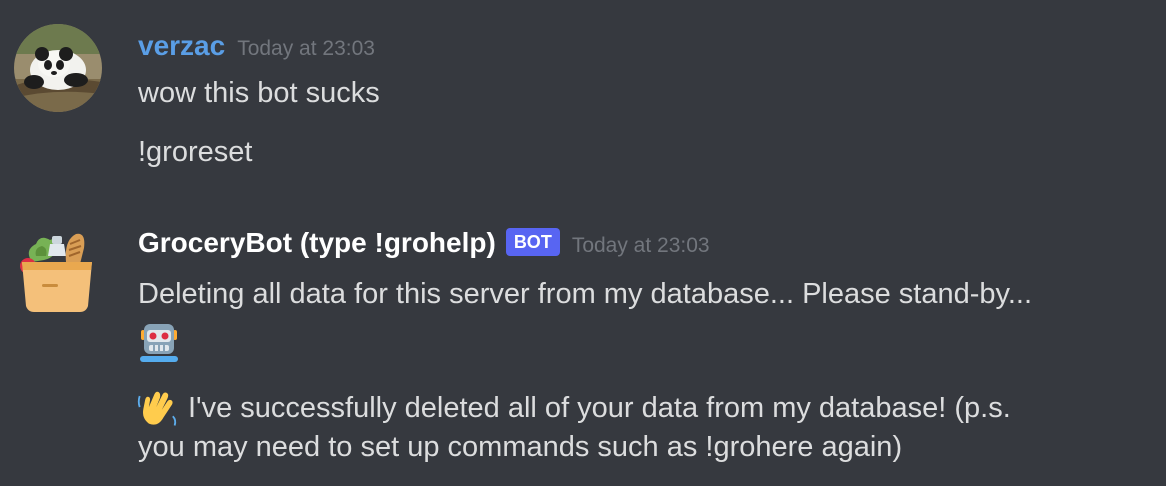 The width and height of the screenshot is (1166, 486). I want to click on author-name: GroceryBot (type !grohelp), so click(317, 243).